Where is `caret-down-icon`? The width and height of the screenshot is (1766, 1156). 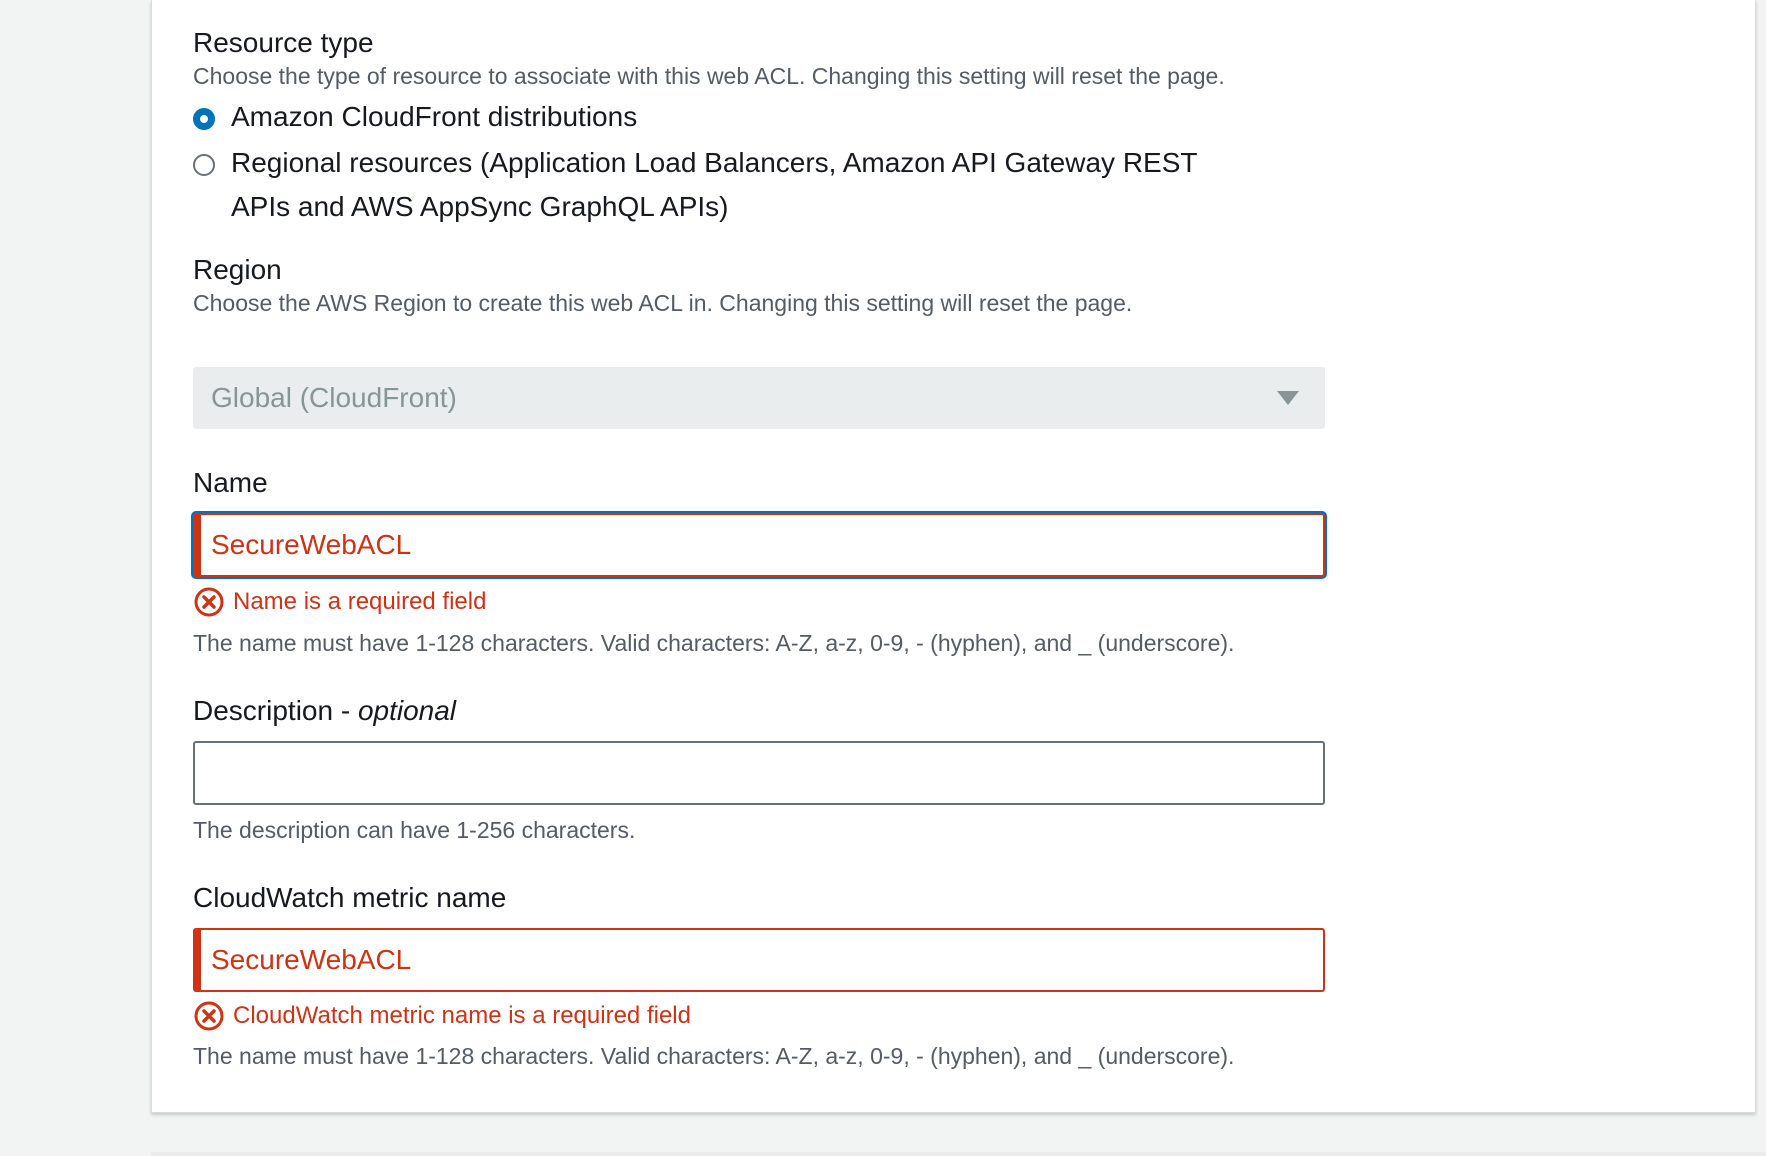 caret-down-icon is located at coordinates (1288, 398).